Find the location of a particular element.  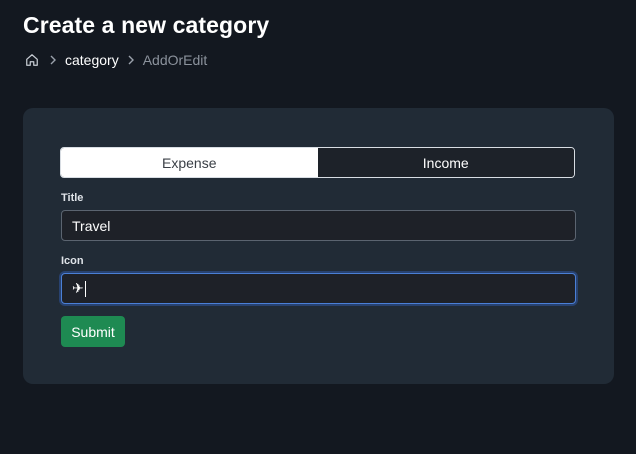

icon-input-value: ✈ is located at coordinates (78, 288).